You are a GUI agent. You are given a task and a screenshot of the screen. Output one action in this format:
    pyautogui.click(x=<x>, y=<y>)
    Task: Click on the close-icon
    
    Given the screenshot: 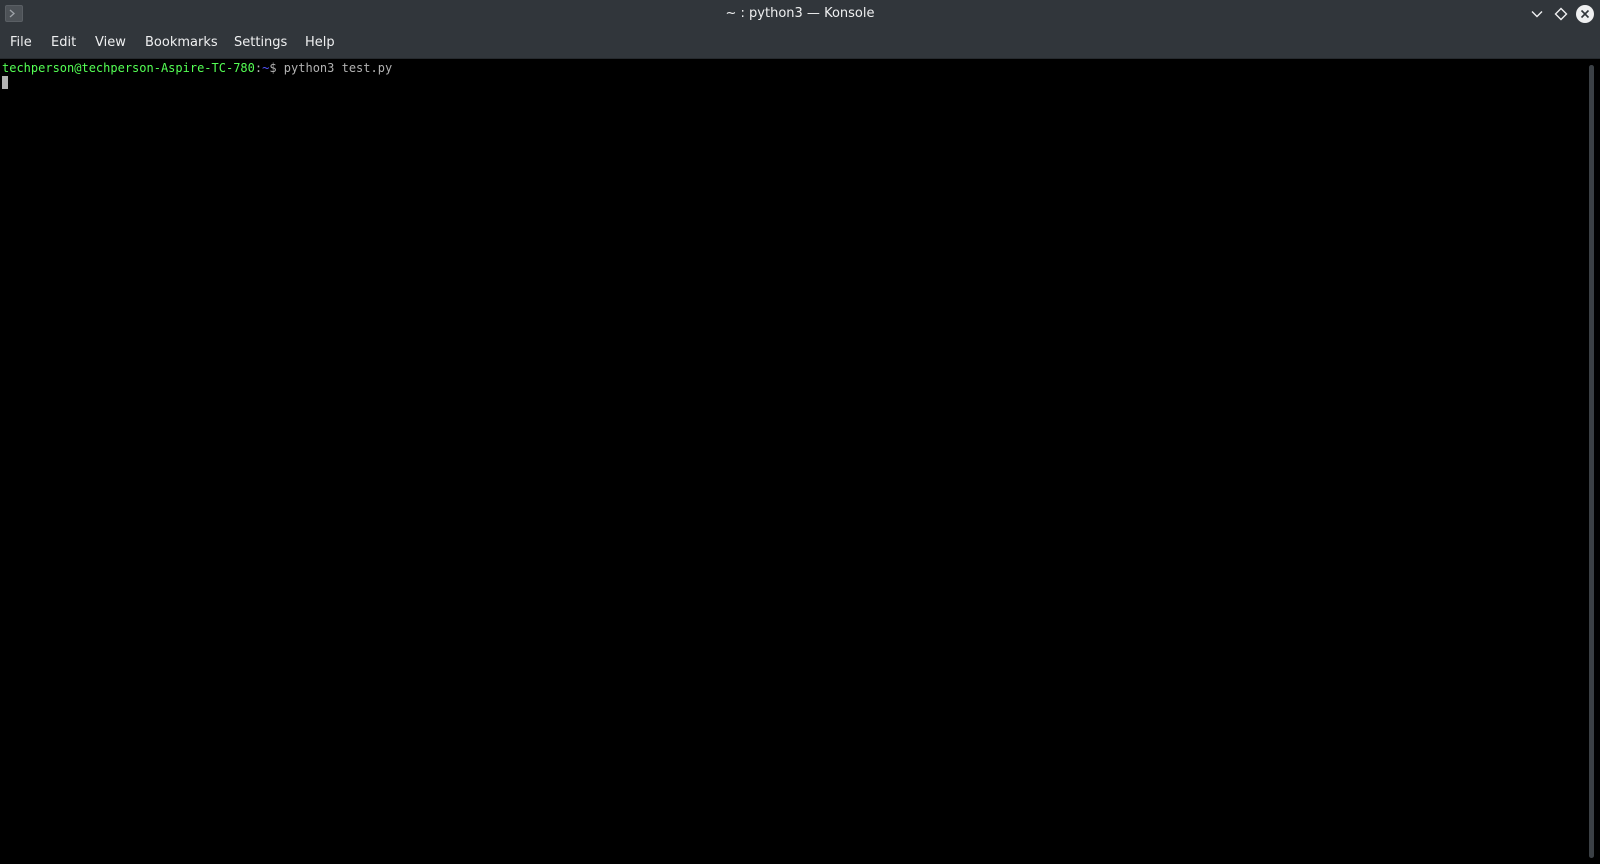 What is the action you would take?
    pyautogui.click(x=1585, y=14)
    